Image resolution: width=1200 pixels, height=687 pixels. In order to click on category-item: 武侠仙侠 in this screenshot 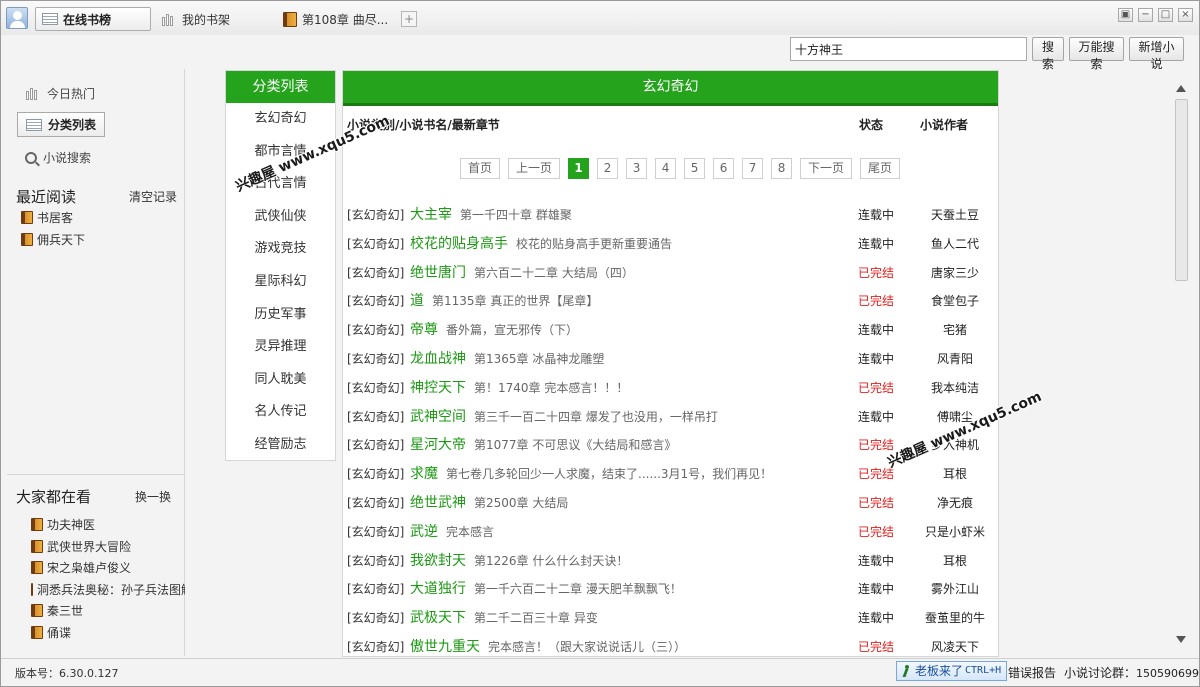, I will do `click(280, 217)`.